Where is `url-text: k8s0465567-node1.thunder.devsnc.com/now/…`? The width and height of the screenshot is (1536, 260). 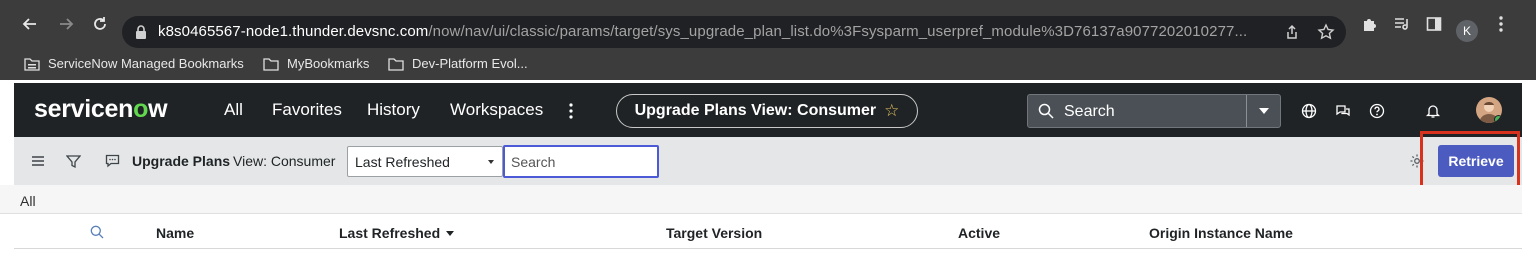 url-text: k8s0465567-node1.thunder.devsnc.com/now/… is located at coordinates (703, 31).